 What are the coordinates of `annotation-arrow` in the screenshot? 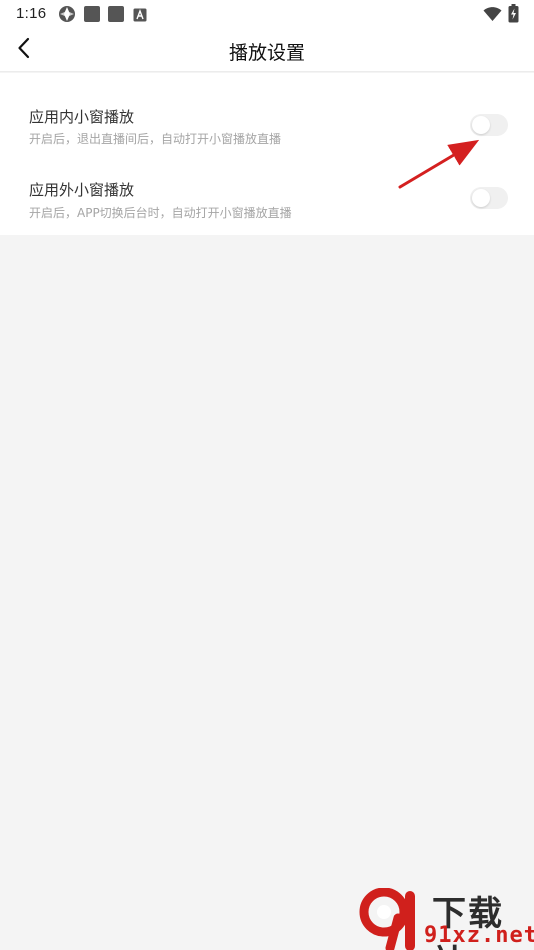 It's located at (439, 164).